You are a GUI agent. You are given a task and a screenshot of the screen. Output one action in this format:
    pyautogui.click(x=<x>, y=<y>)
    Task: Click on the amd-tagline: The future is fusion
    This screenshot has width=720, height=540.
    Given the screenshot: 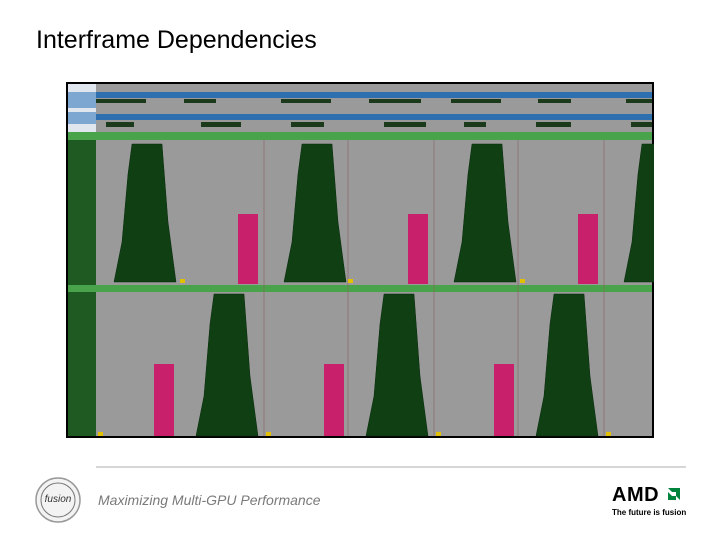 What is the action you would take?
    pyautogui.click(x=649, y=512)
    